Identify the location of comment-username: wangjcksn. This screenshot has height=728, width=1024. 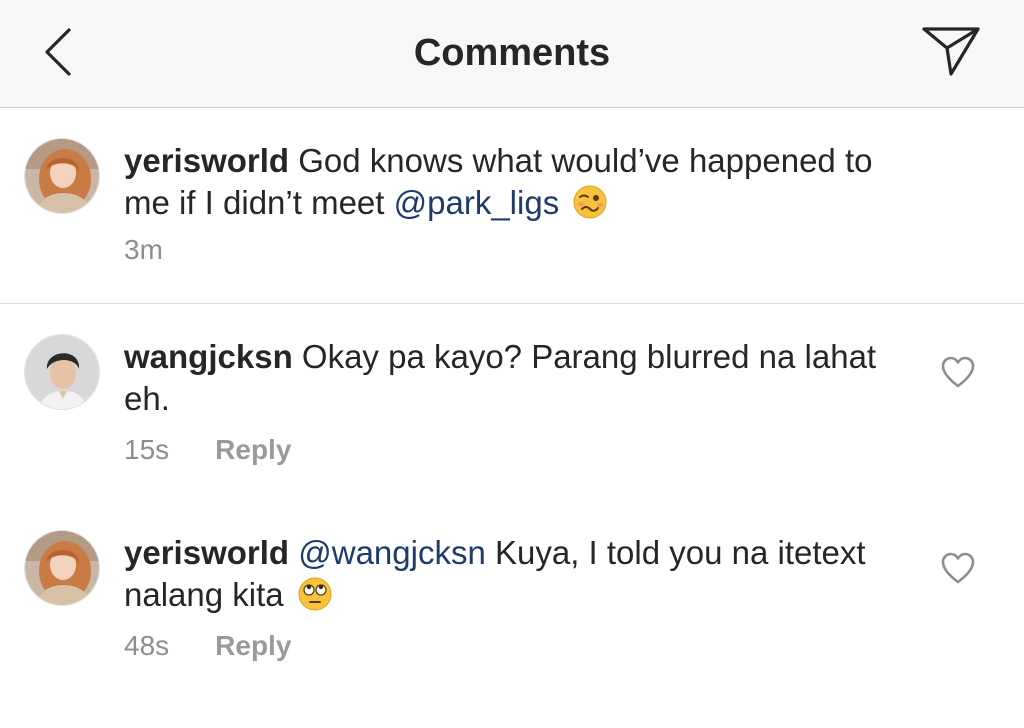
(208, 356).